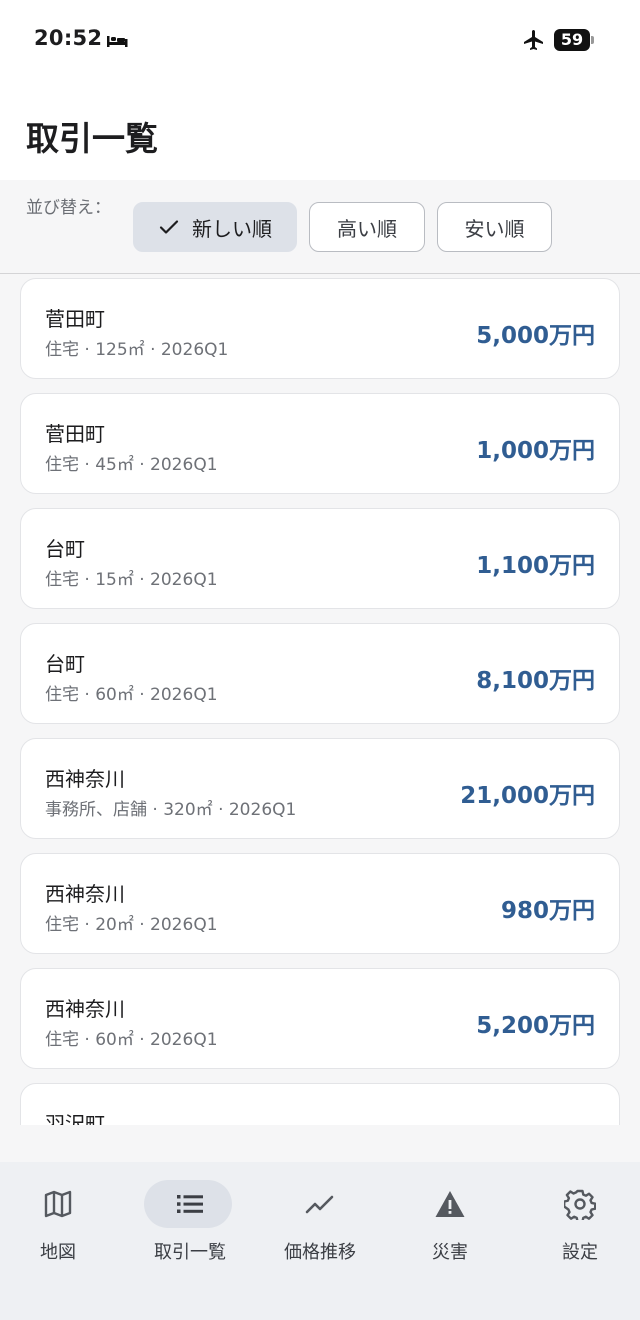 This screenshot has height=1320, width=640. Describe the element at coordinates (68, 208) in the screenshot. I see `sort-label: 並び替え：` at that location.